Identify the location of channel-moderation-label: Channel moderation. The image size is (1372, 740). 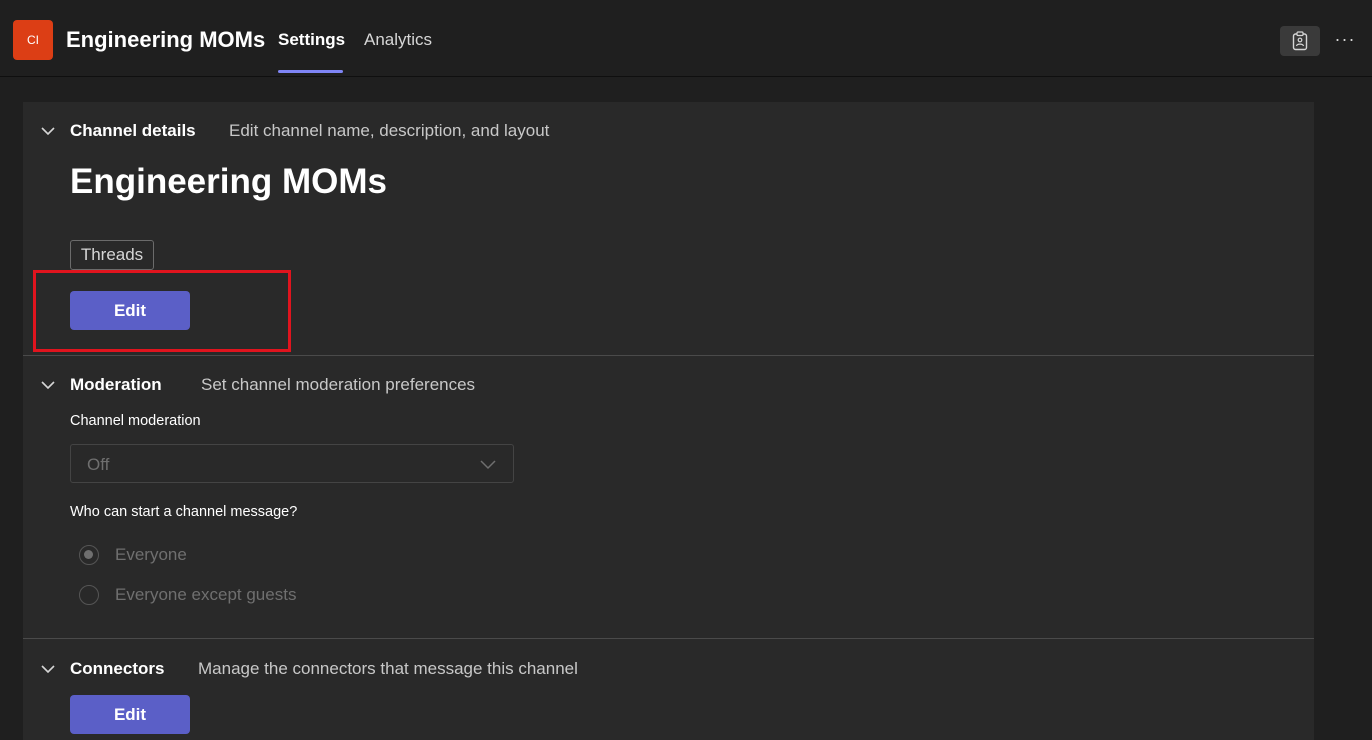
(135, 421).